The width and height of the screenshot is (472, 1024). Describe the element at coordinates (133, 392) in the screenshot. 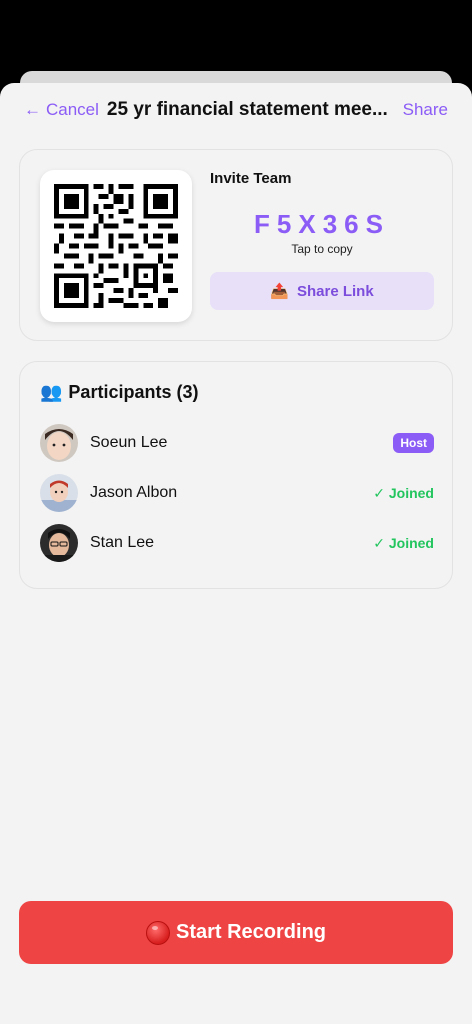

I see `participants-title: Participants (3)` at that location.